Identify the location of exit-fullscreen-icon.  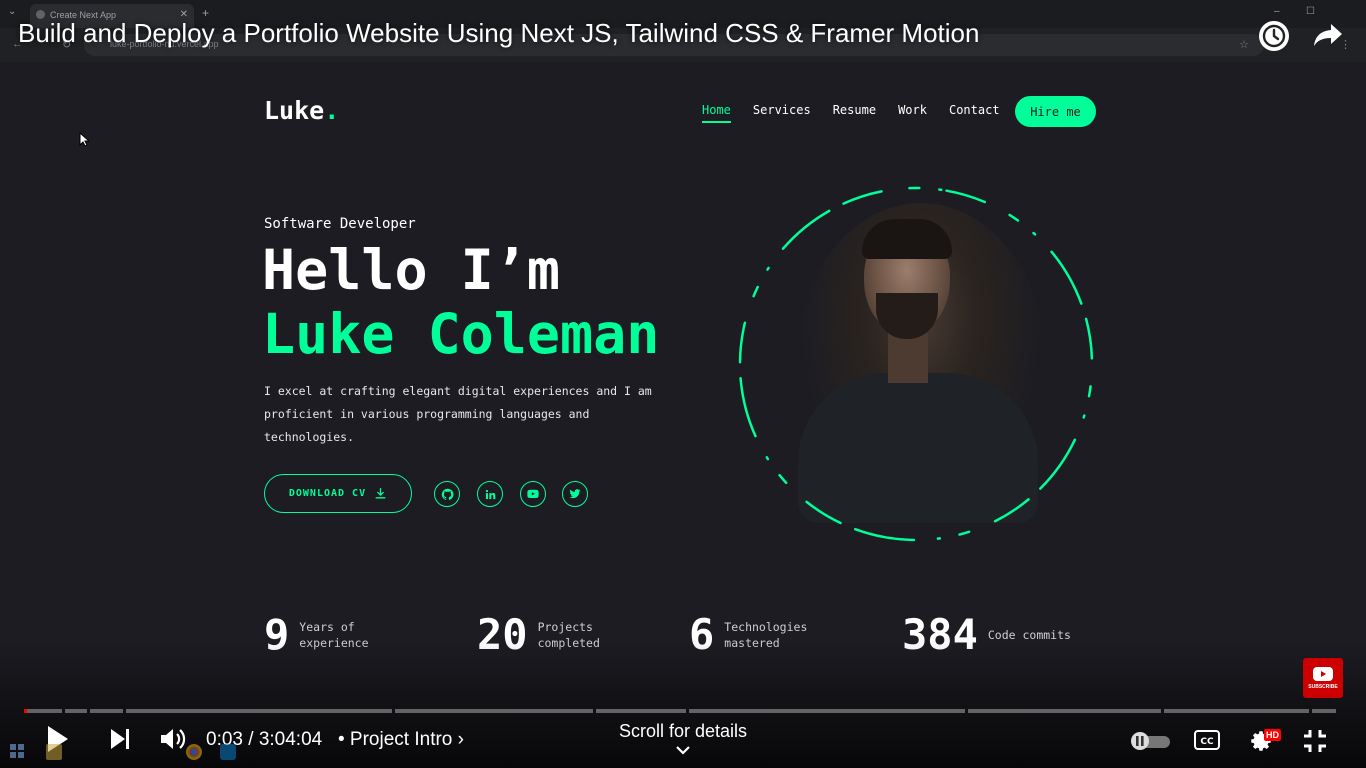
(1315, 741).